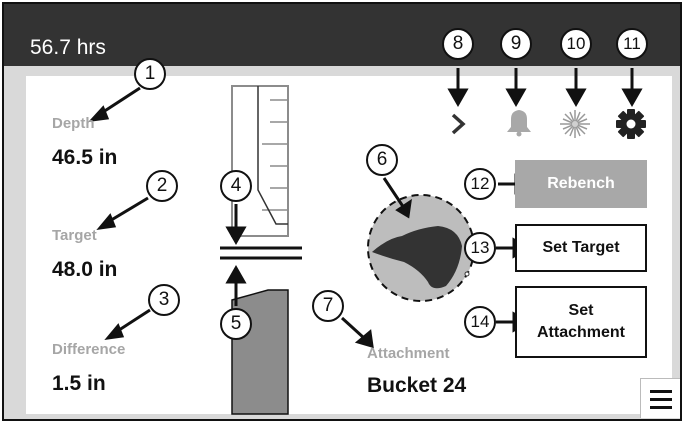 The height and width of the screenshot is (425, 688). Describe the element at coordinates (408, 353) in the screenshot. I see `attachment-label: Attachment` at that location.